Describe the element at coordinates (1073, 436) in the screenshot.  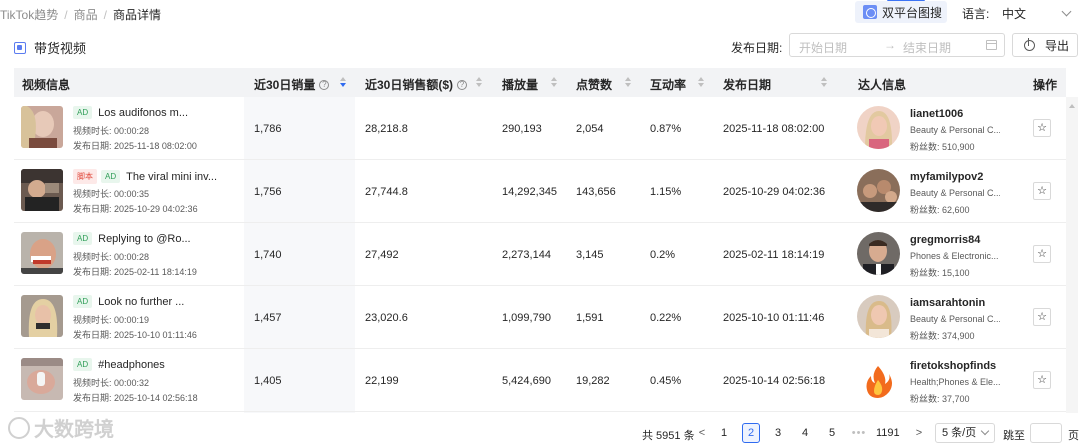
I see `jump-to-suffix: 页` at that location.